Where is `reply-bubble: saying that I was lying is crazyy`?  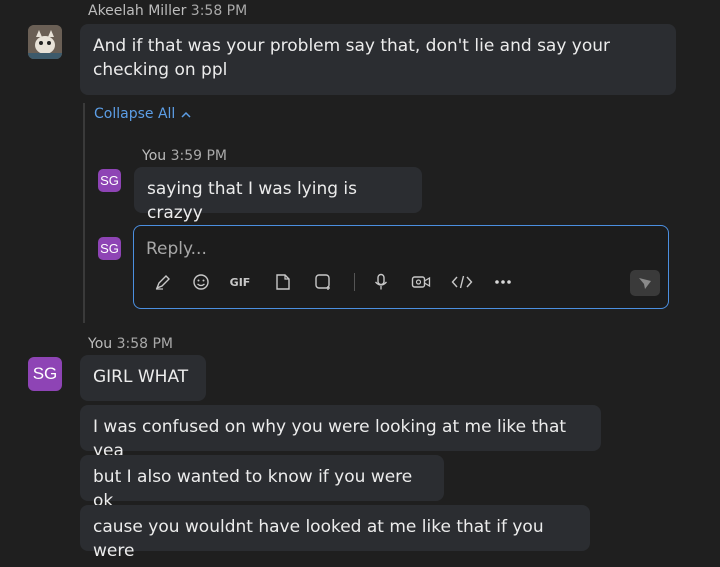 reply-bubble: saying that I was lying is crazyy is located at coordinates (278, 195).